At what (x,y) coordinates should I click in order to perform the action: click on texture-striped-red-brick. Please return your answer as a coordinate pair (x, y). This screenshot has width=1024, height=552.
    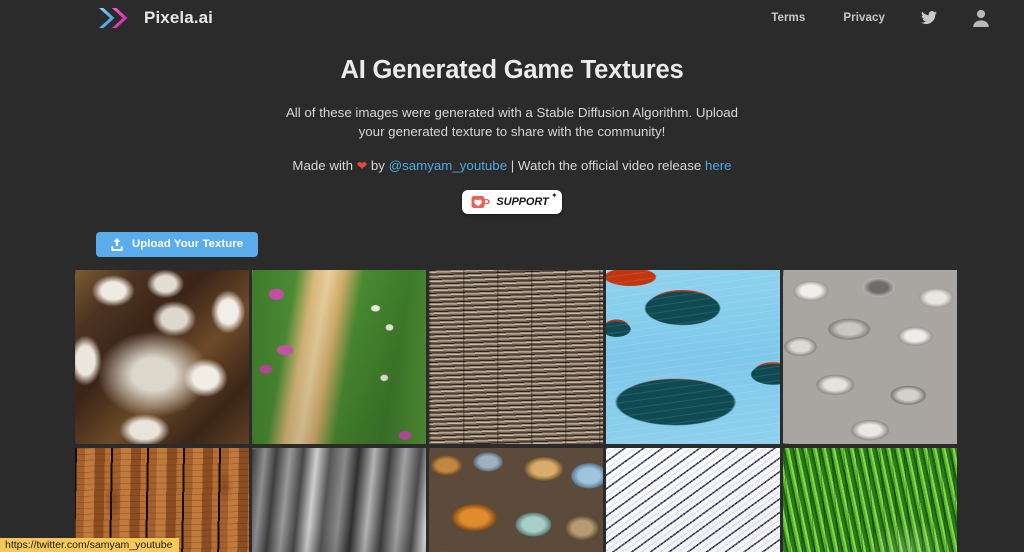
    Looking at the image, I should click on (516, 356).